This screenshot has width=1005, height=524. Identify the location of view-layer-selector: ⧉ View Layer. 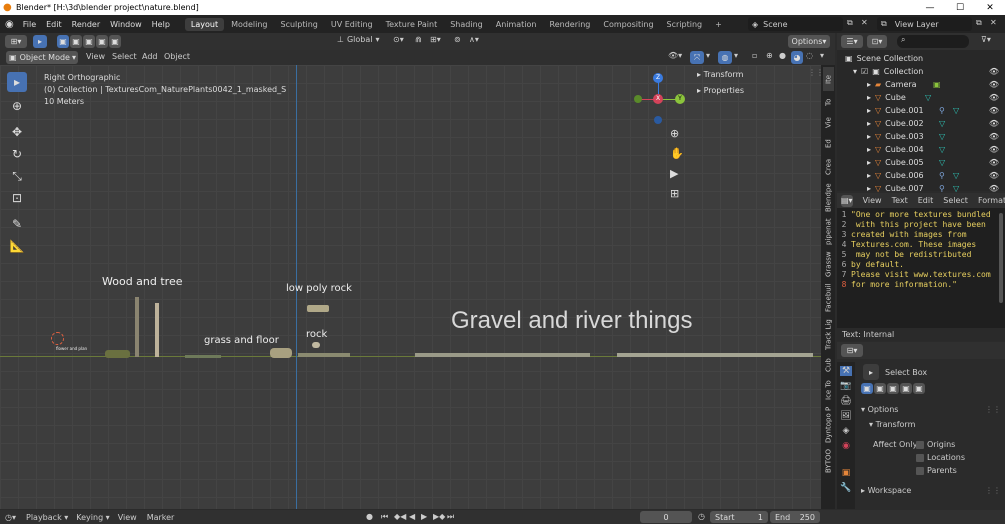
(924, 24).